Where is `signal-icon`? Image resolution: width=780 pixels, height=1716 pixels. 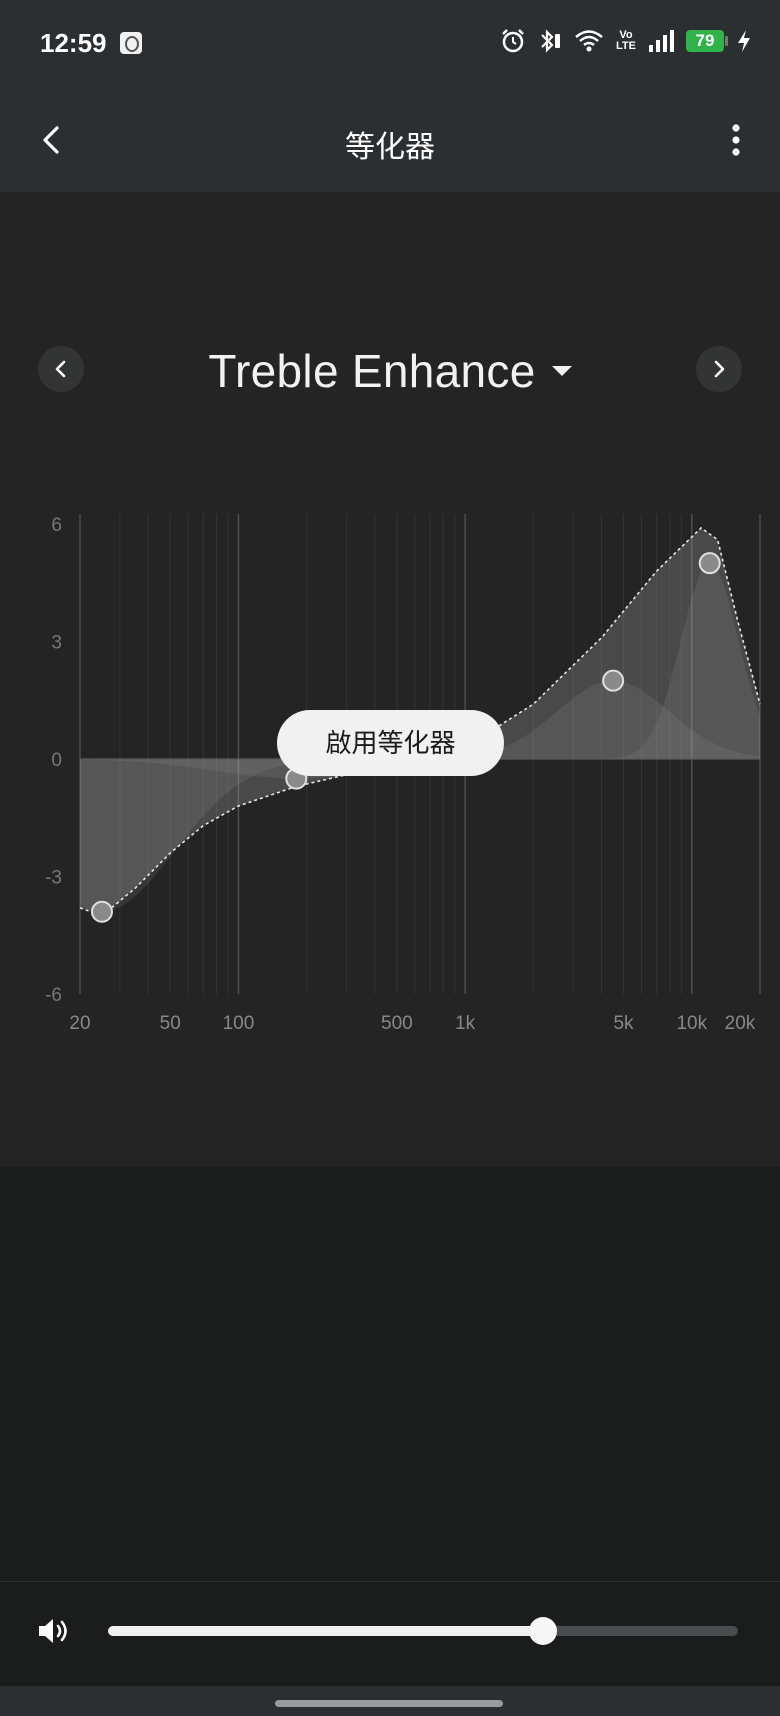 signal-icon is located at coordinates (661, 41).